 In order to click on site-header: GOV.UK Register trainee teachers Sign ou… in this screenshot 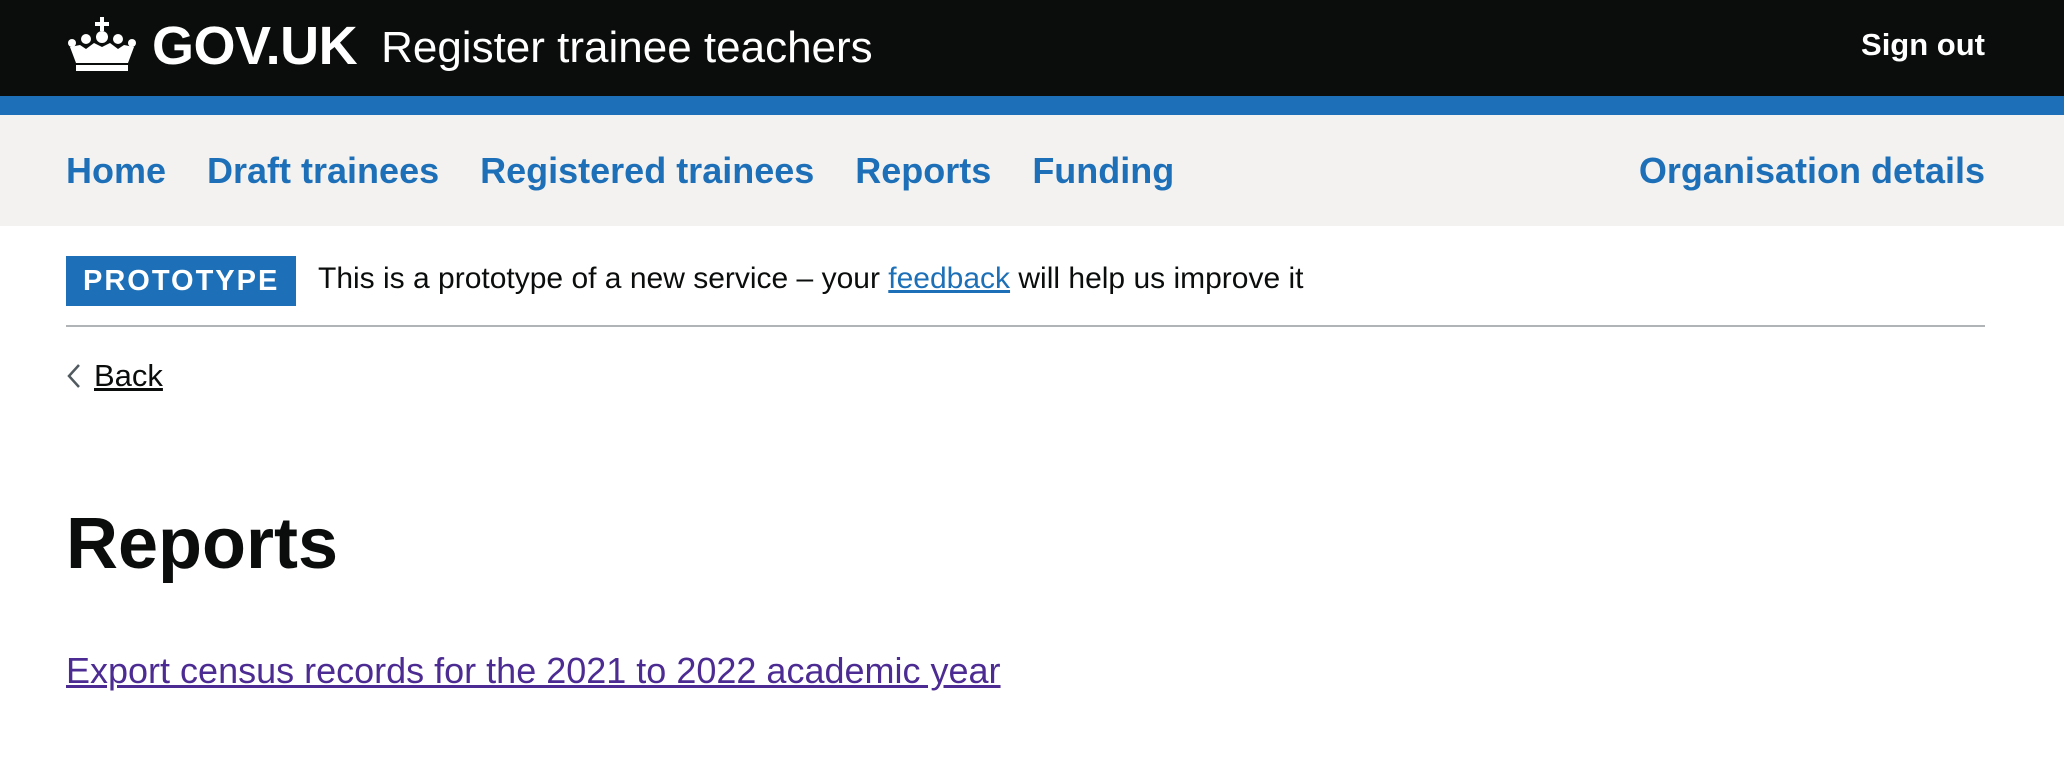, I will do `click(1032, 48)`.